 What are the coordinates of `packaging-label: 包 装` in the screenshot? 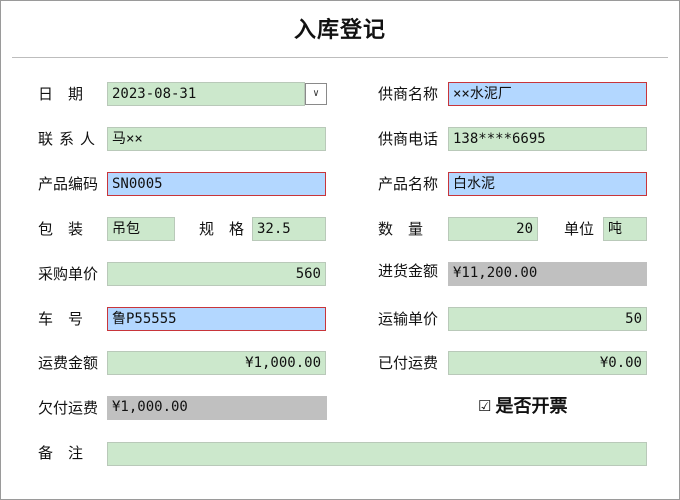 It's located at (61, 229).